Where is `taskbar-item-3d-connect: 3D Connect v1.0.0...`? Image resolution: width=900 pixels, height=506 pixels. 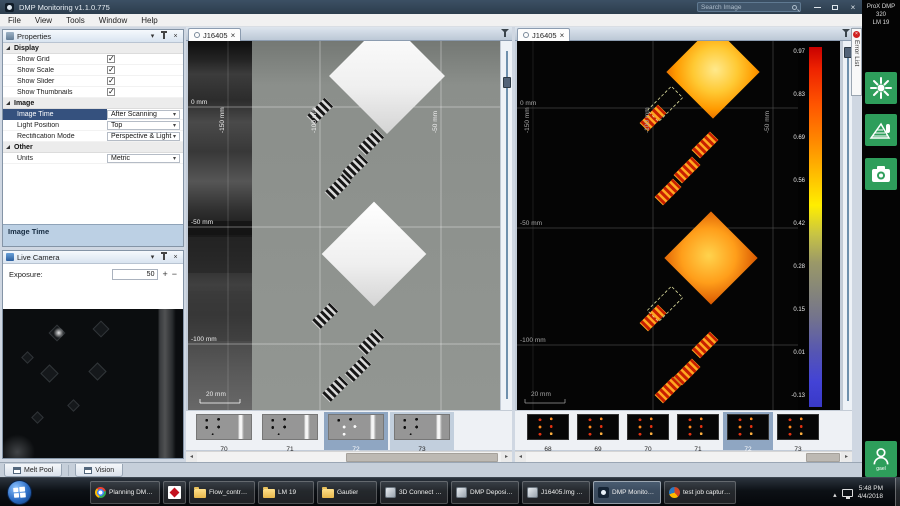
taskbar-item-3d-connect: 3D Connect v1.0.0... is located at coordinates (414, 492).